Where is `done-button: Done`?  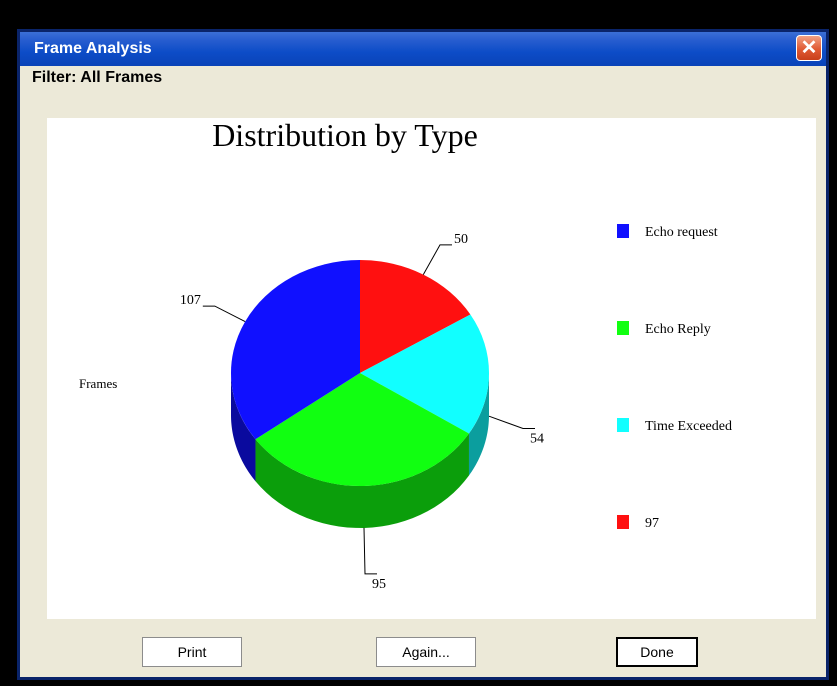 done-button: Done is located at coordinates (657, 652).